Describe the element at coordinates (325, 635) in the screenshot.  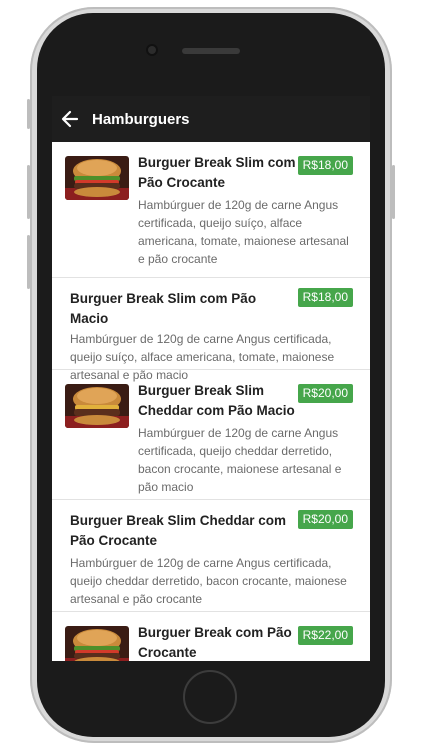
I see `price-badge: R$22,00` at that location.